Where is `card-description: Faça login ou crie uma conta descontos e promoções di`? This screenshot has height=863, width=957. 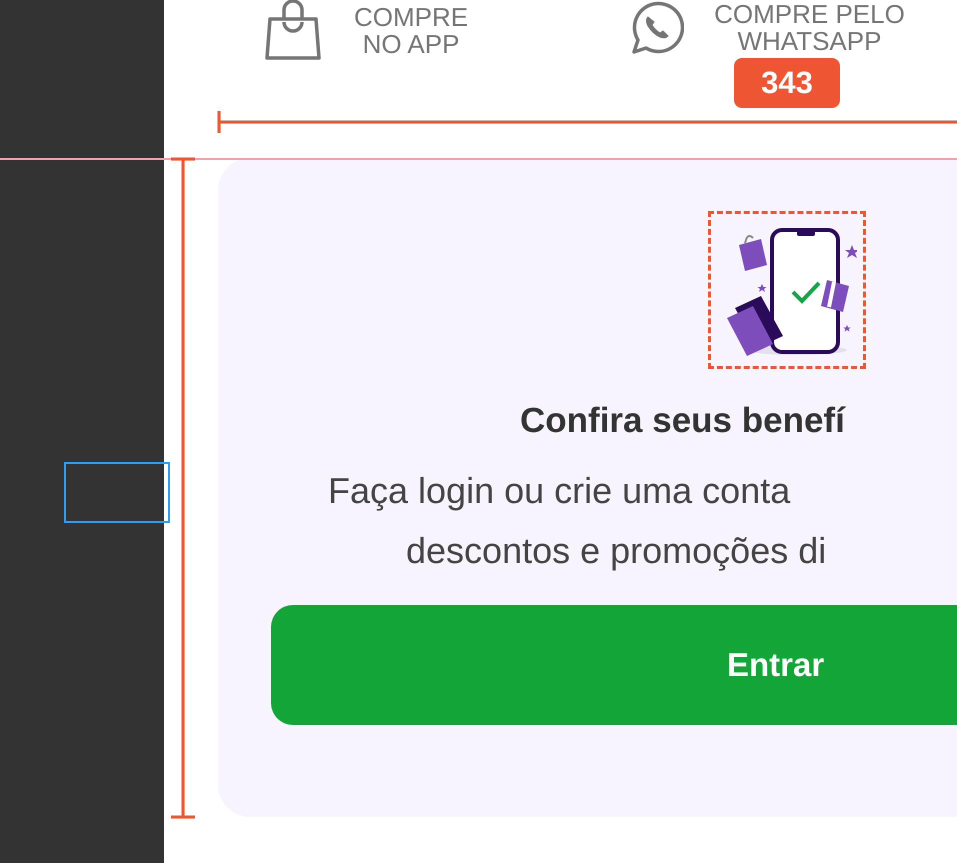 card-description: Faça login ou crie uma conta descontos e promoções di is located at coordinates (577, 521).